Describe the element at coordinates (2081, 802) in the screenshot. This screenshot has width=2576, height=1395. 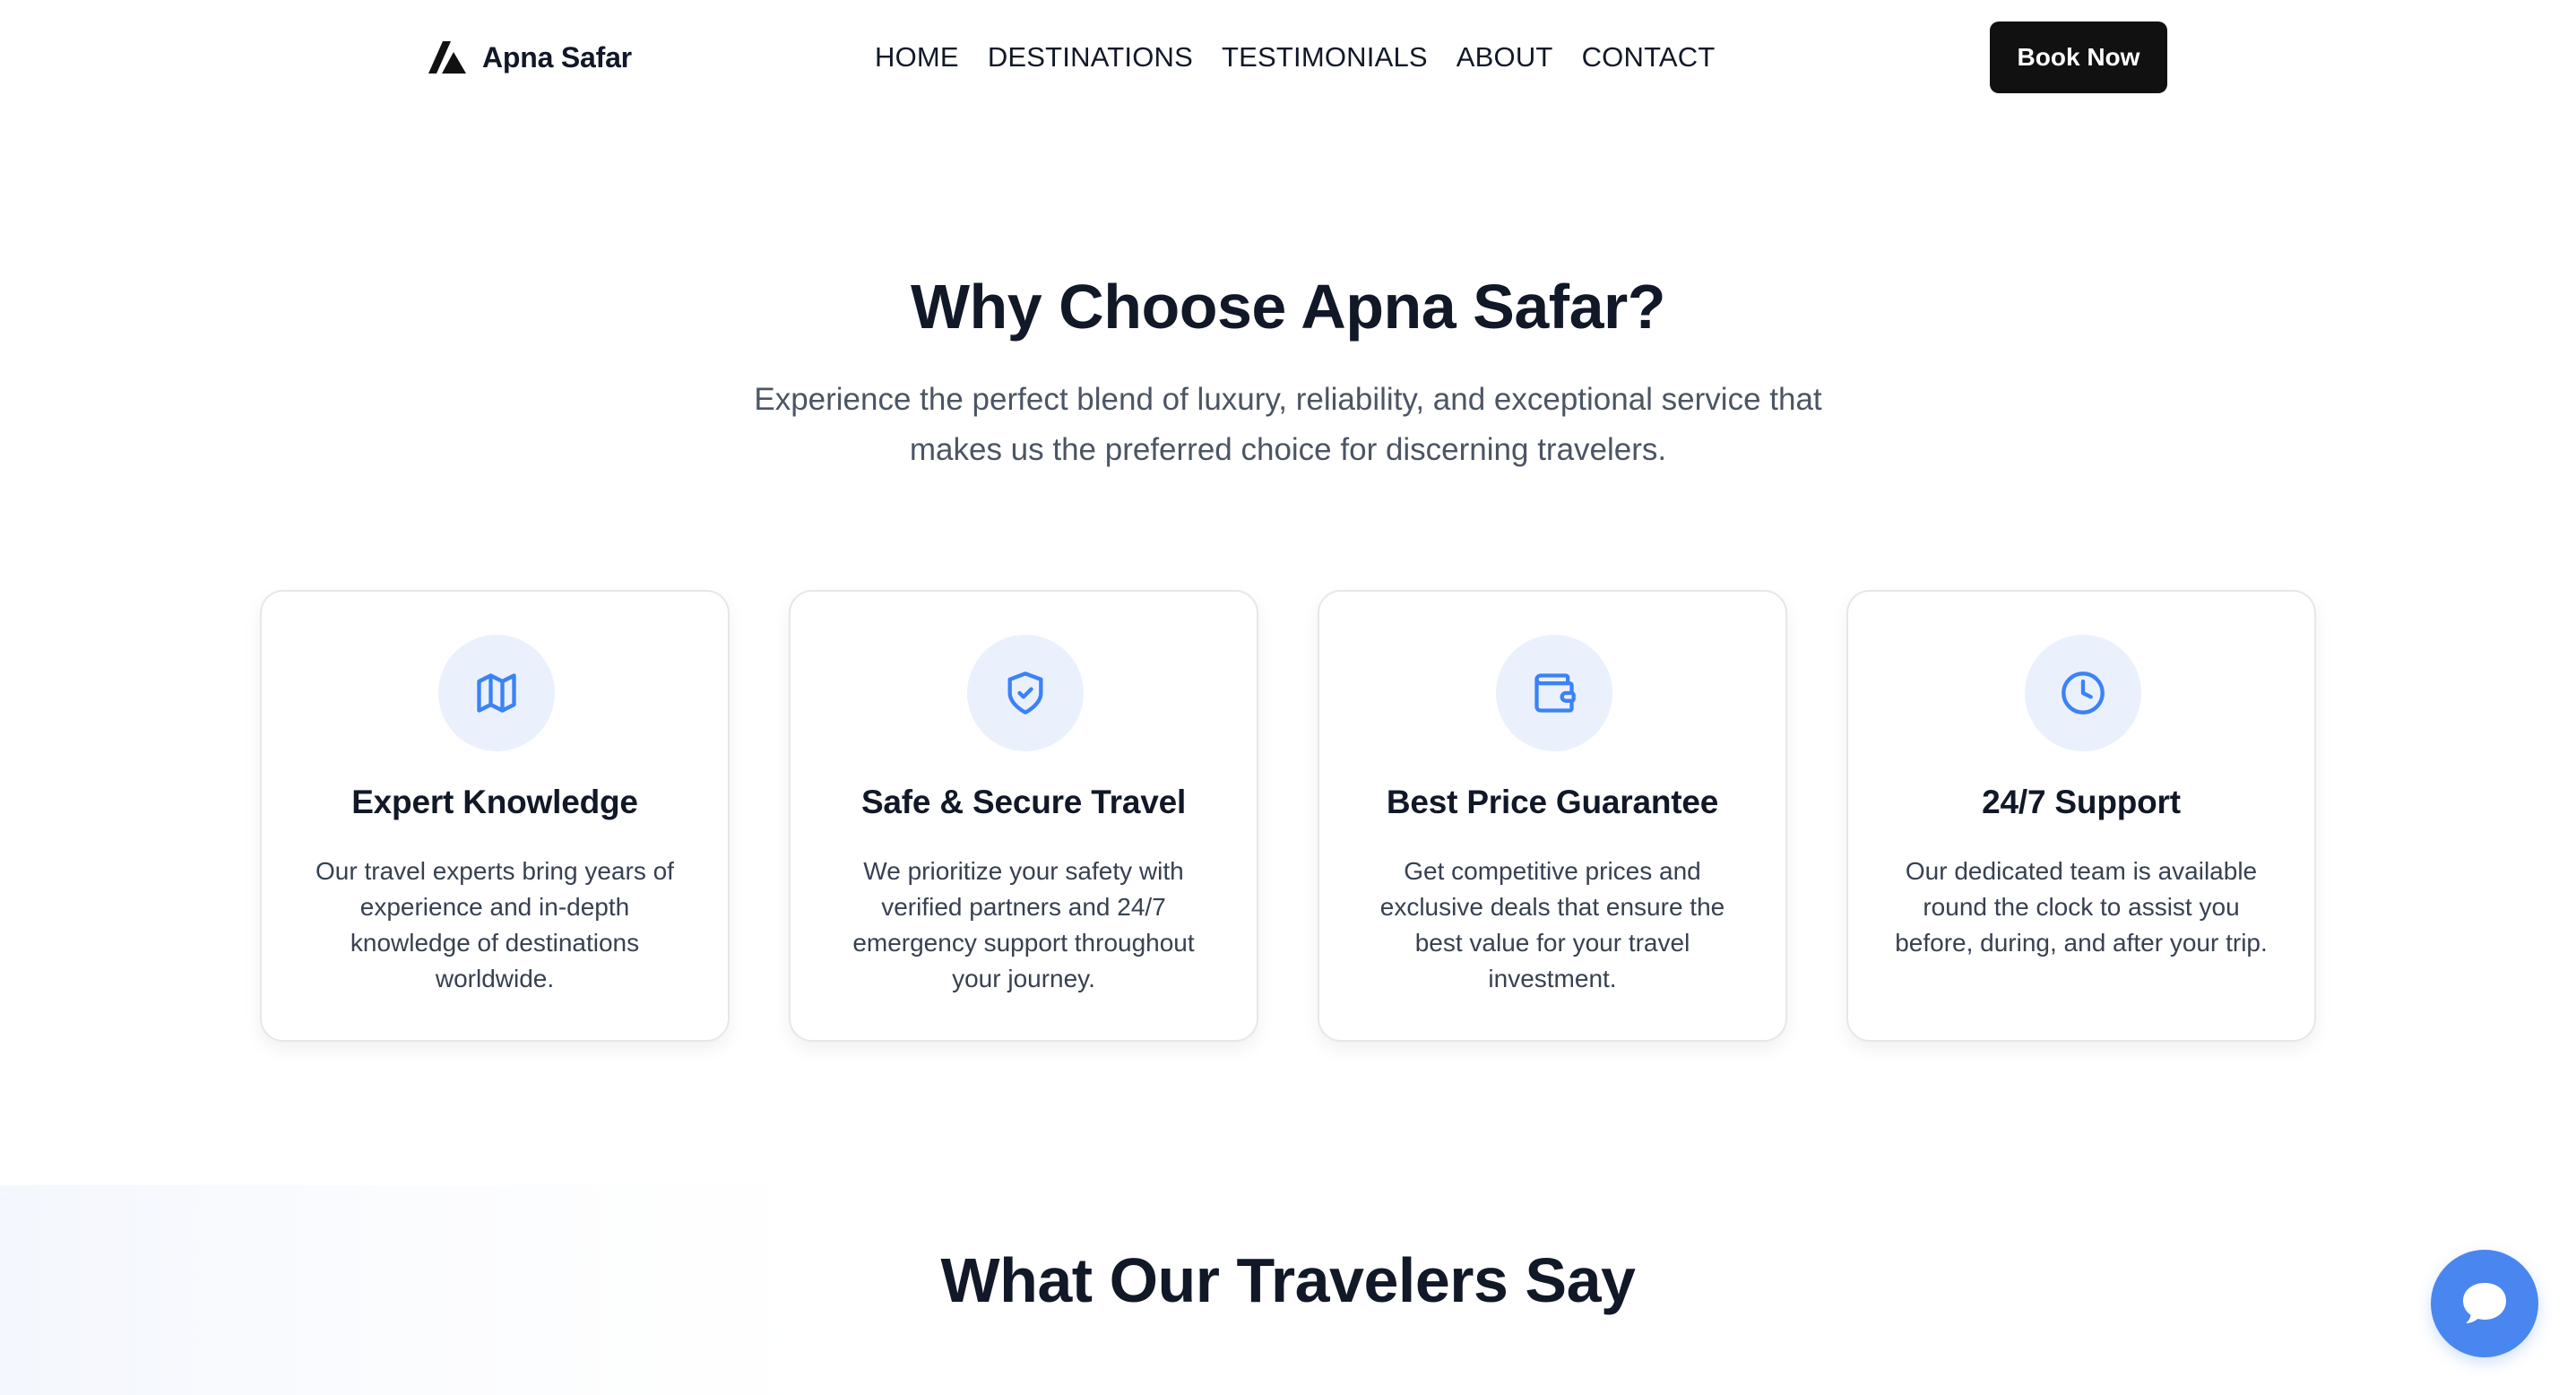
I see `feature-title: 24/7 Support` at that location.